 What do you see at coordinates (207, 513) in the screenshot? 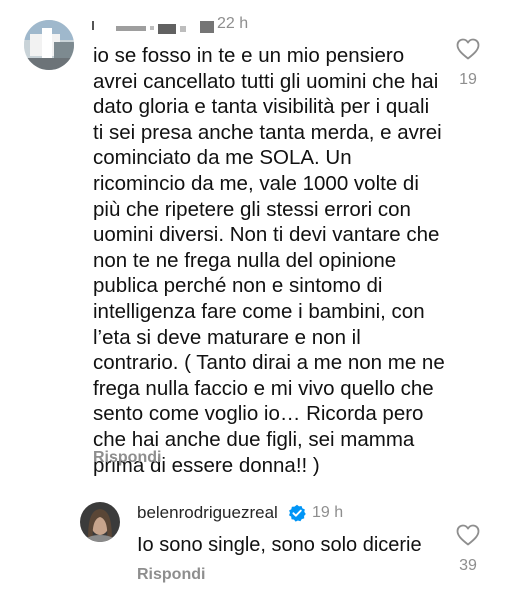
I see `username: belenrodriguezreal` at bounding box center [207, 513].